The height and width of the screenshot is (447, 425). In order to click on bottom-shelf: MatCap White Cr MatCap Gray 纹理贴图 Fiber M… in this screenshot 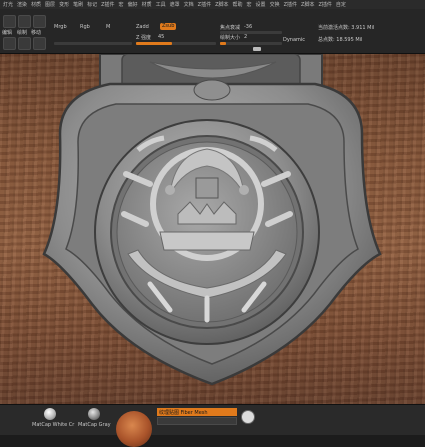, I will do `click(212, 425)`.